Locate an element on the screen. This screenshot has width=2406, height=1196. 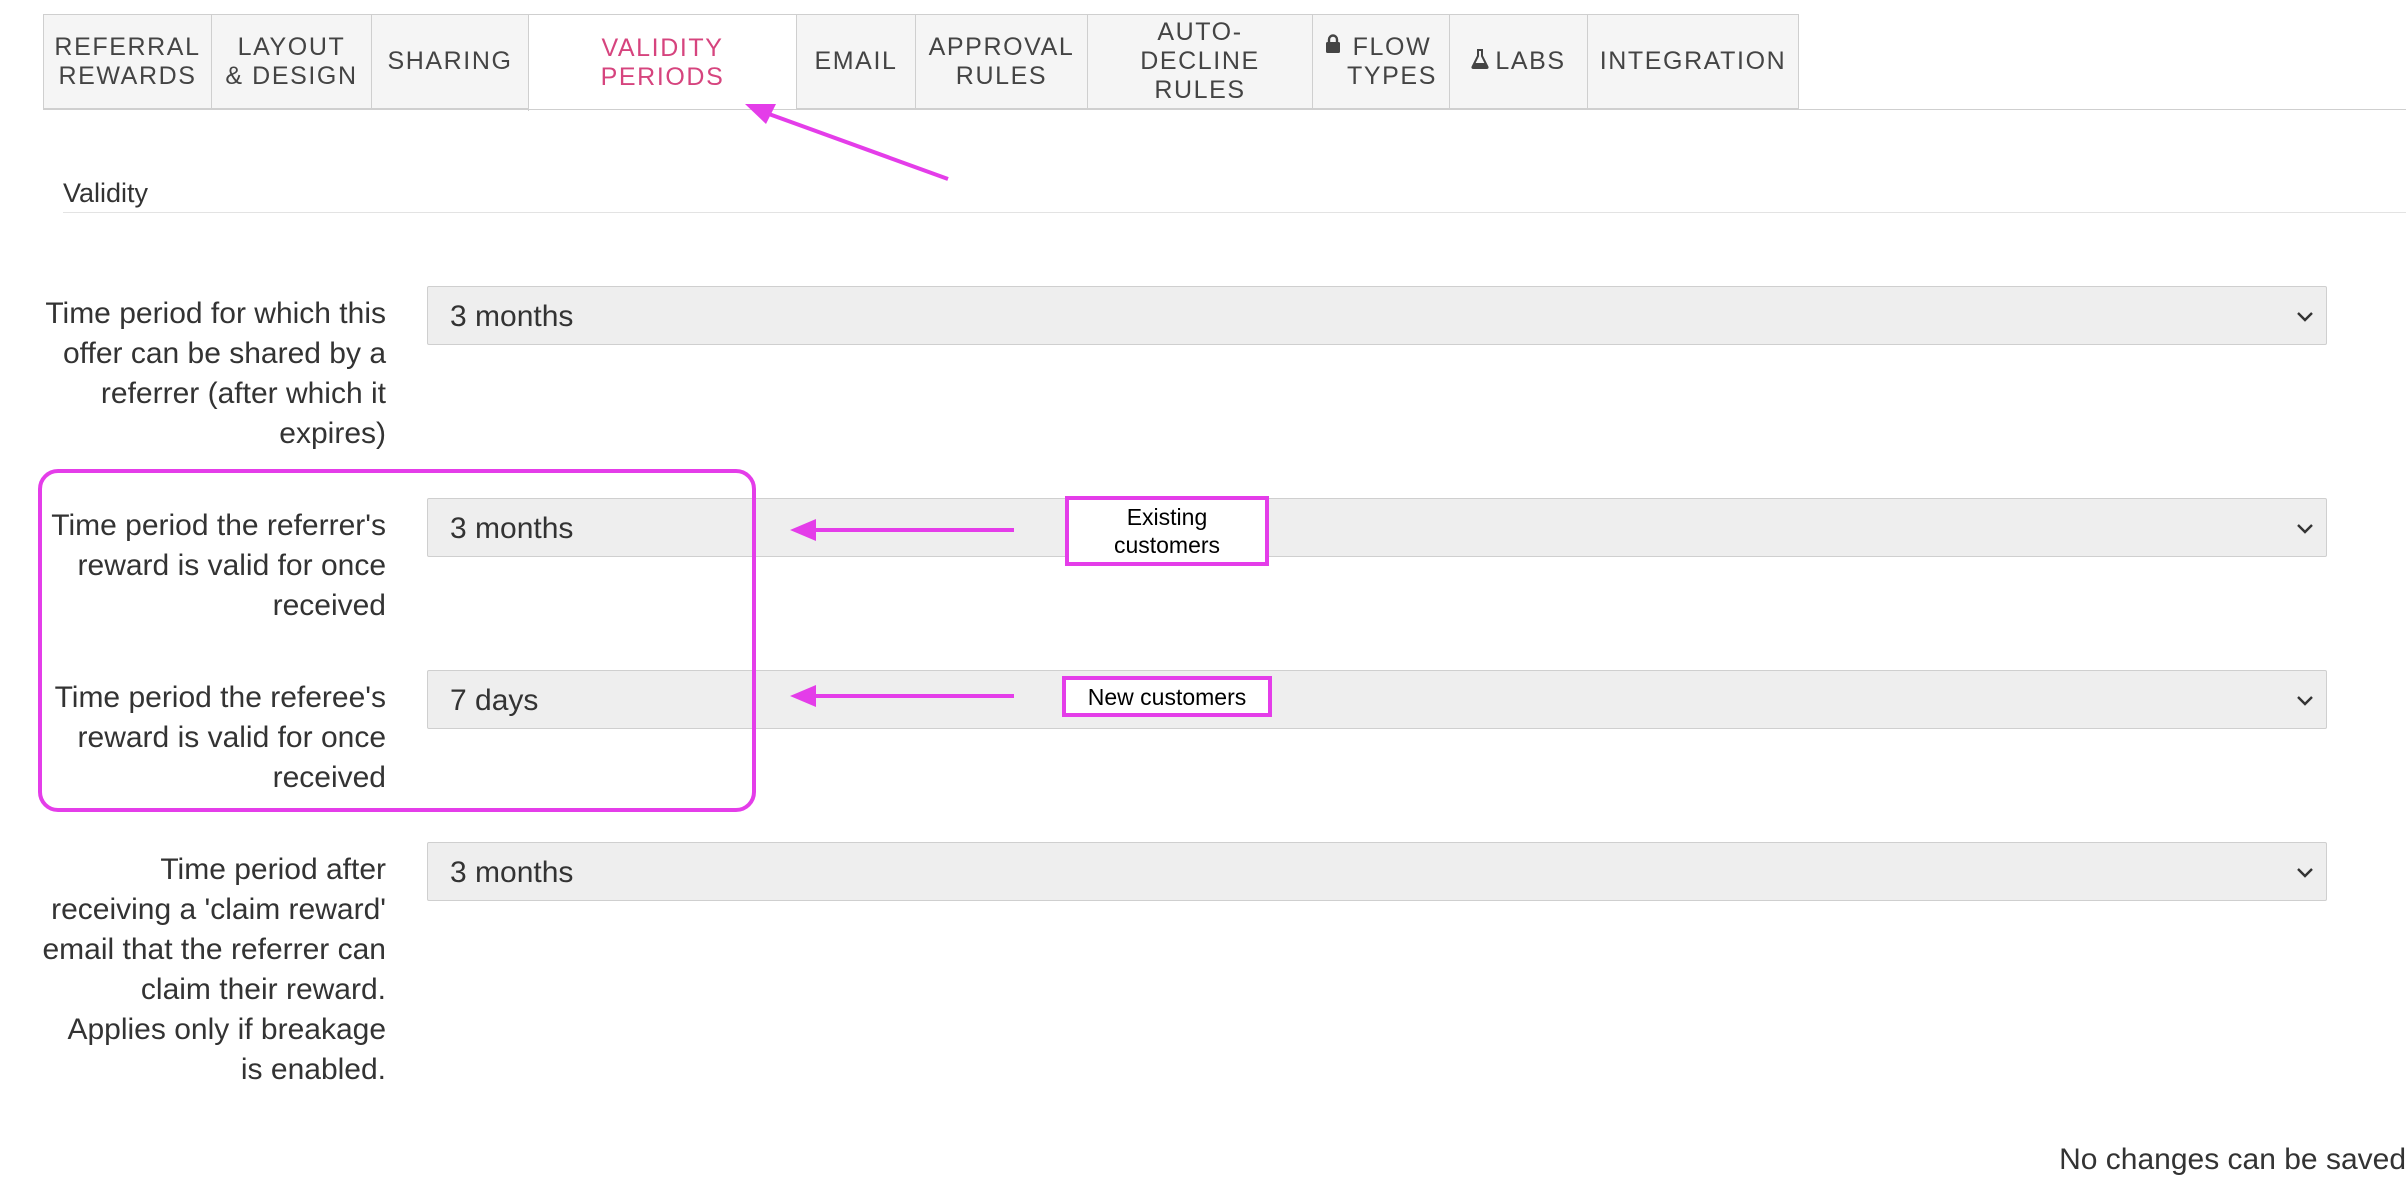
tab-auto-decline-rules: AUTO-DECLINE RULES is located at coordinates (1199, 61).